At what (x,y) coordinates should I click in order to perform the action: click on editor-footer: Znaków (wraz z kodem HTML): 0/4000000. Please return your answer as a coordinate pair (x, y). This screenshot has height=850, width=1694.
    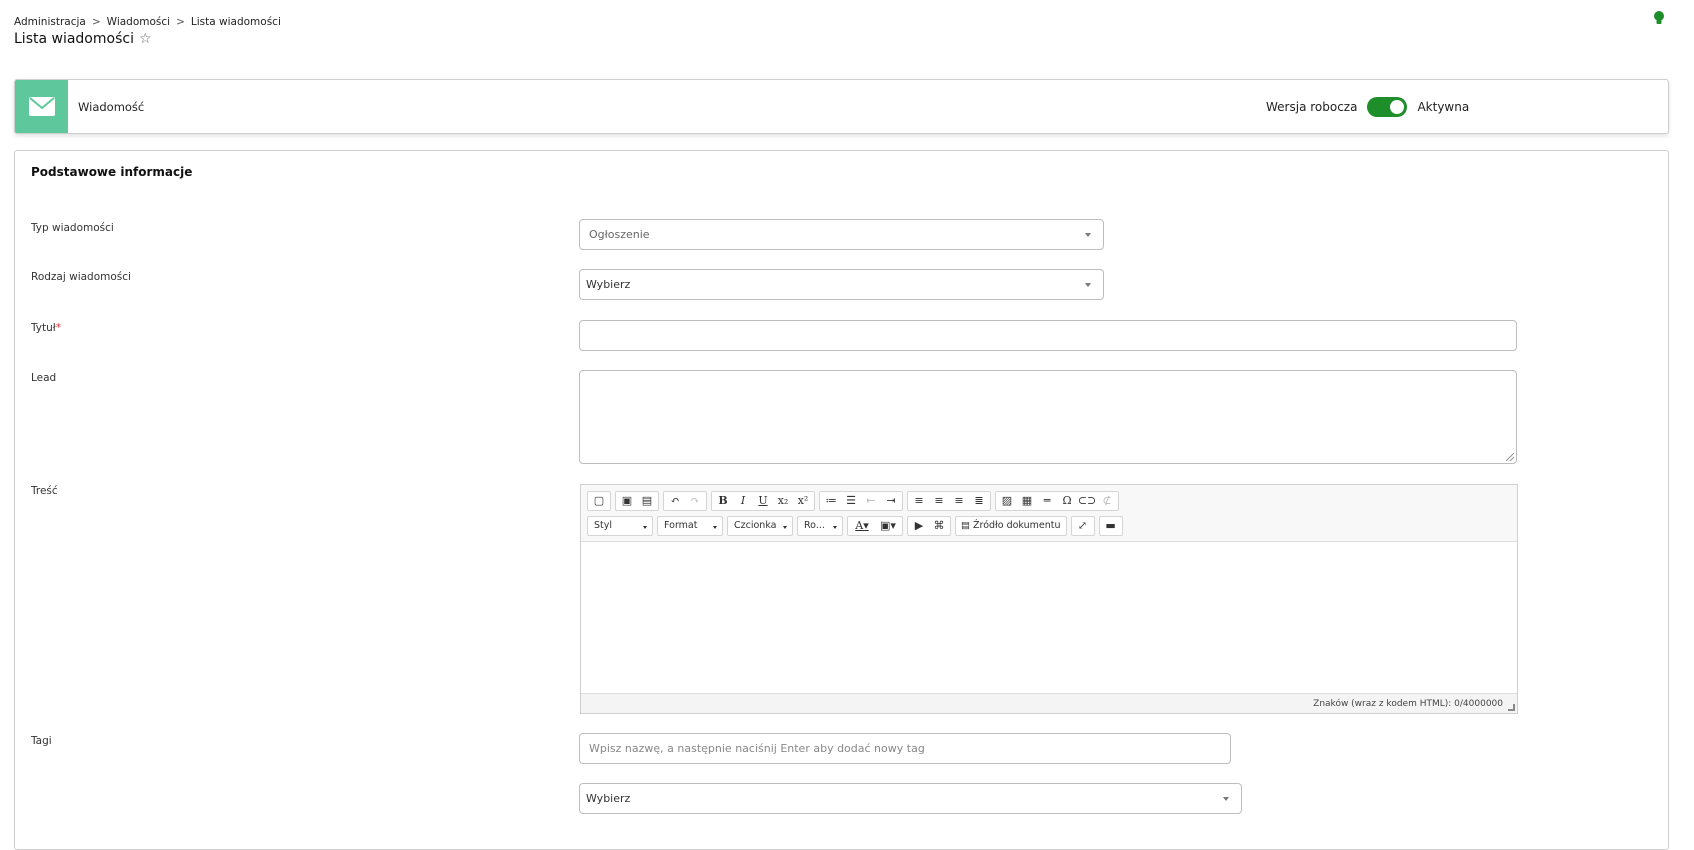
    Looking at the image, I should click on (1049, 703).